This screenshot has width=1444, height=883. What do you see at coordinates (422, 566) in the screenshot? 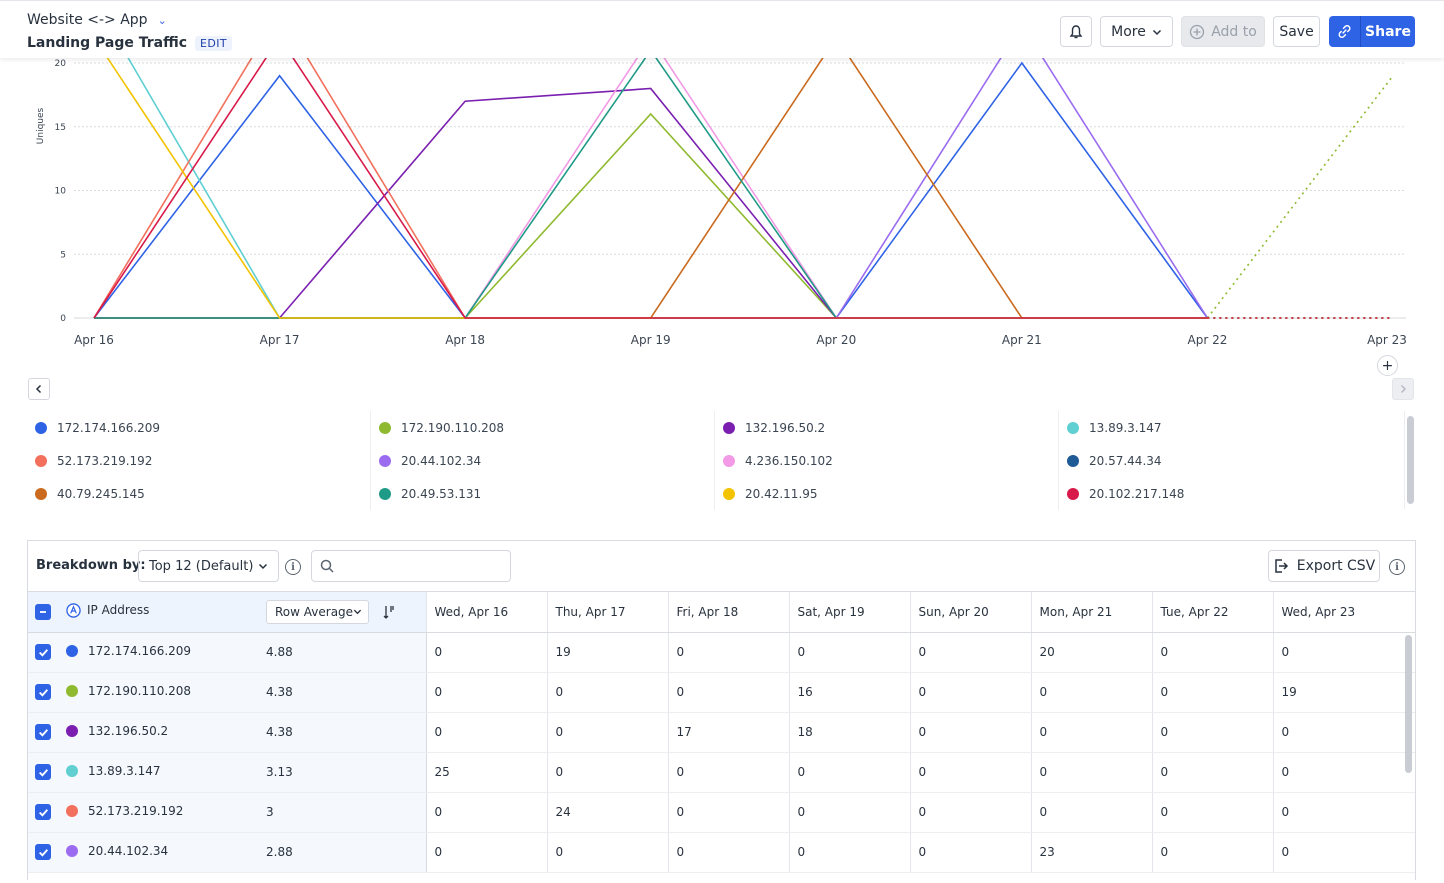
I see `search-input` at bounding box center [422, 566].